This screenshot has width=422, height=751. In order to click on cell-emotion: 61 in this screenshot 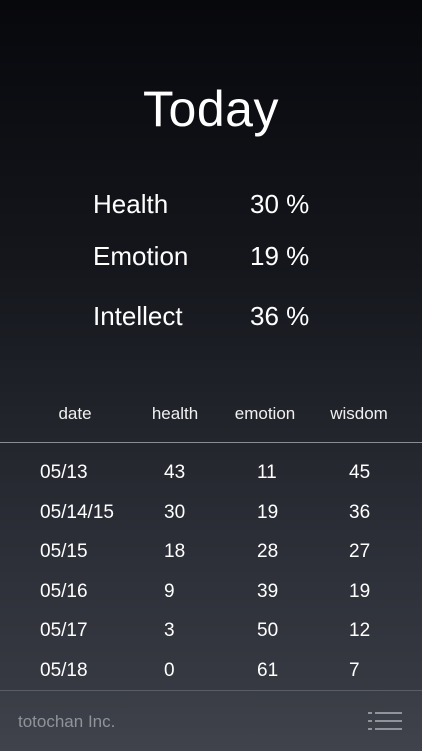, I will do `click(268, 670)`.